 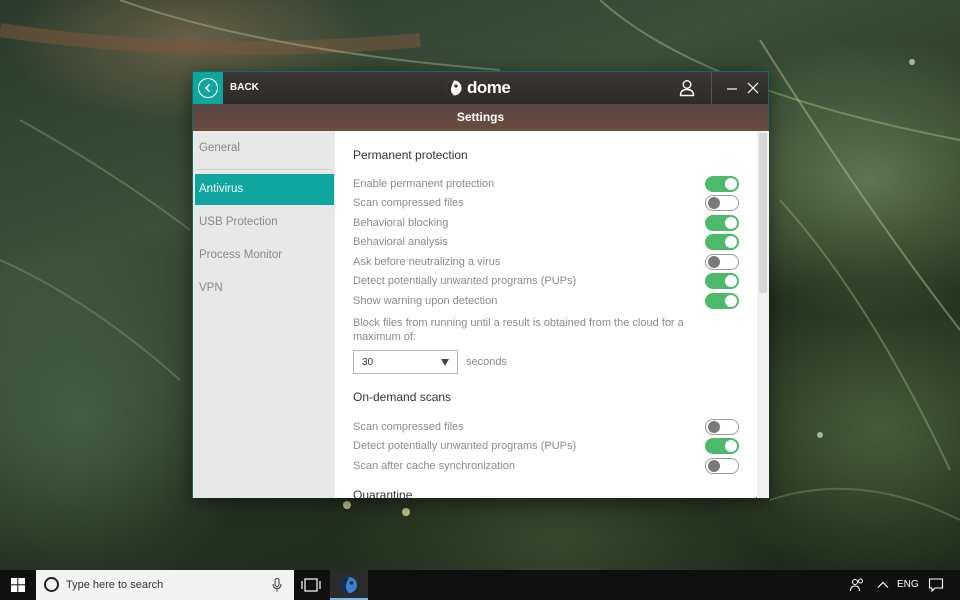 What do you see at coordinates (722, 223) in the screenshot?
I see `behavioral-blocking-toggle` at bounding box center [722, 223].